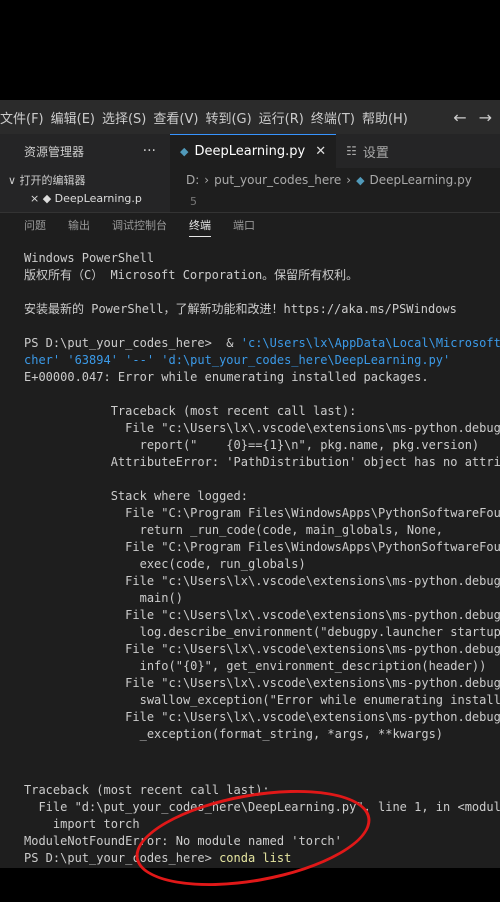 The height and width of the screenshot is (902, 500). I want to click on breadcrumb-drive: D:, so click(192, 180).